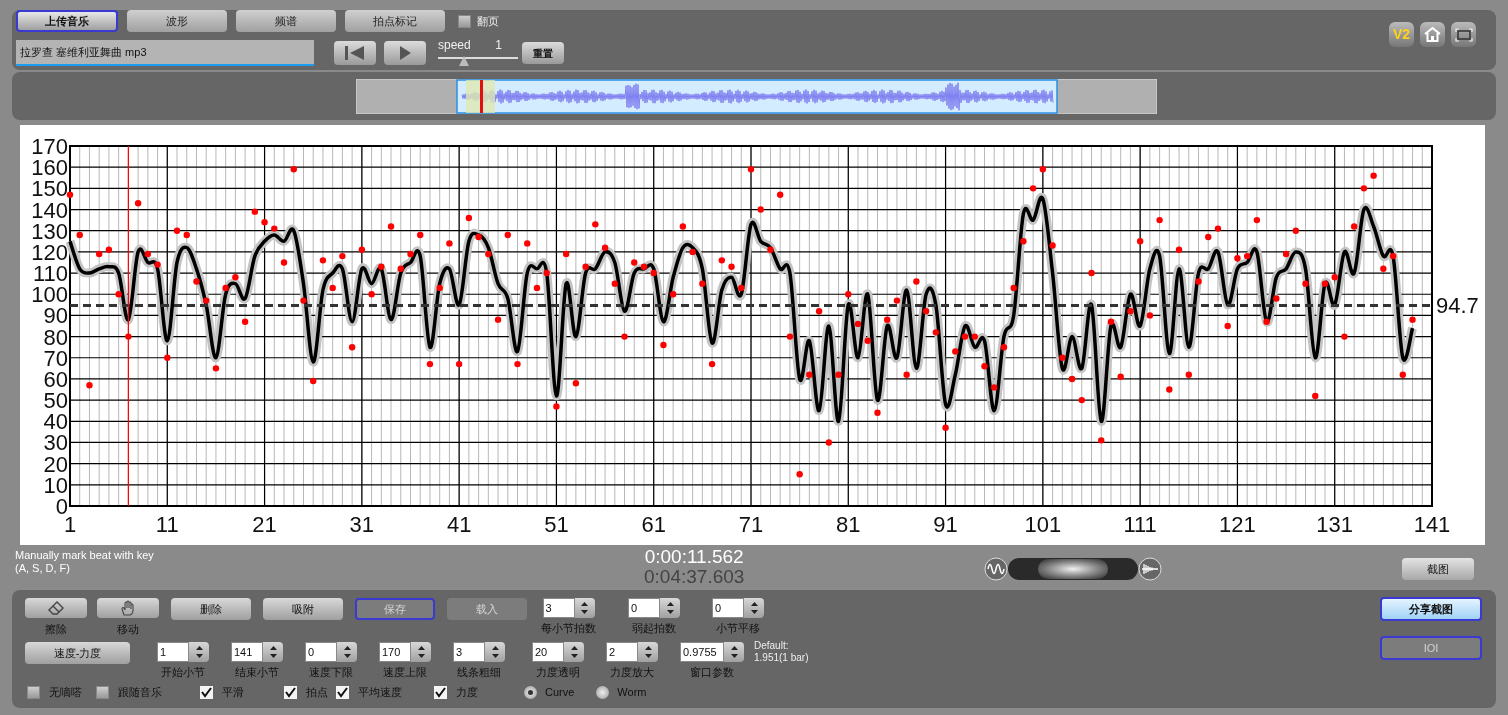 The height and width of the screenshot is (715, 1508). What do you see at coordinates (1237, 524) in the screenshot?
I see `x-tick-label: 121` at bounding box center [1237, 524].